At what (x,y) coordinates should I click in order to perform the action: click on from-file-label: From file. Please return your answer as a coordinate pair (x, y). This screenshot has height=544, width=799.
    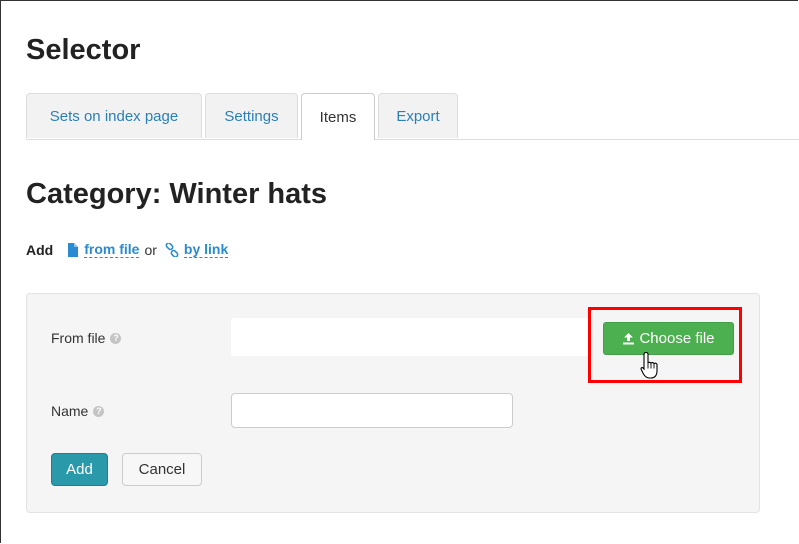
    Looking at the image, I should click on (78, 338).